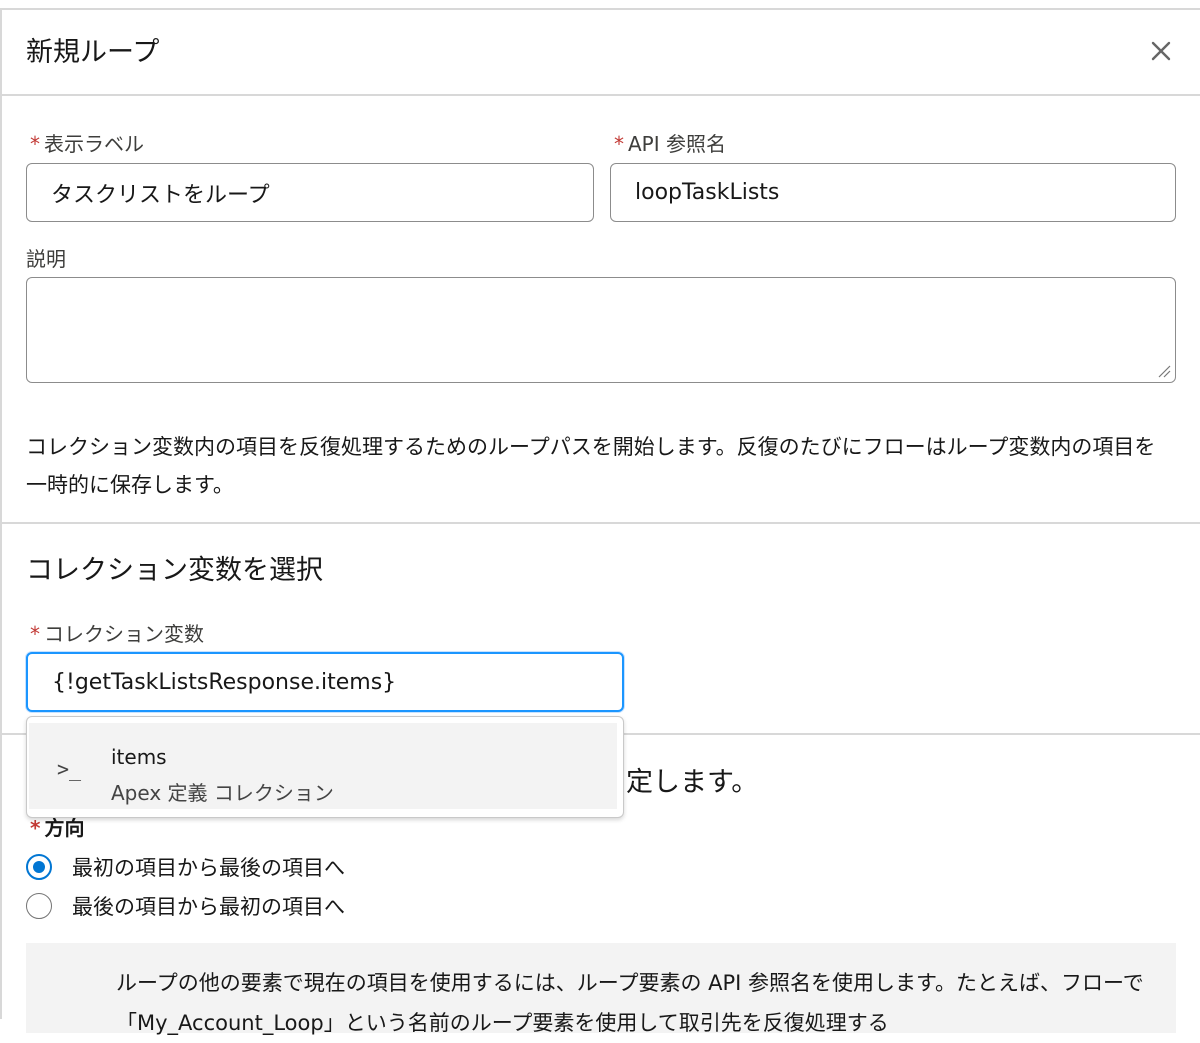 This screenshot has height=1043, width=1200. I want to click on close-button, so click(1161, 51).